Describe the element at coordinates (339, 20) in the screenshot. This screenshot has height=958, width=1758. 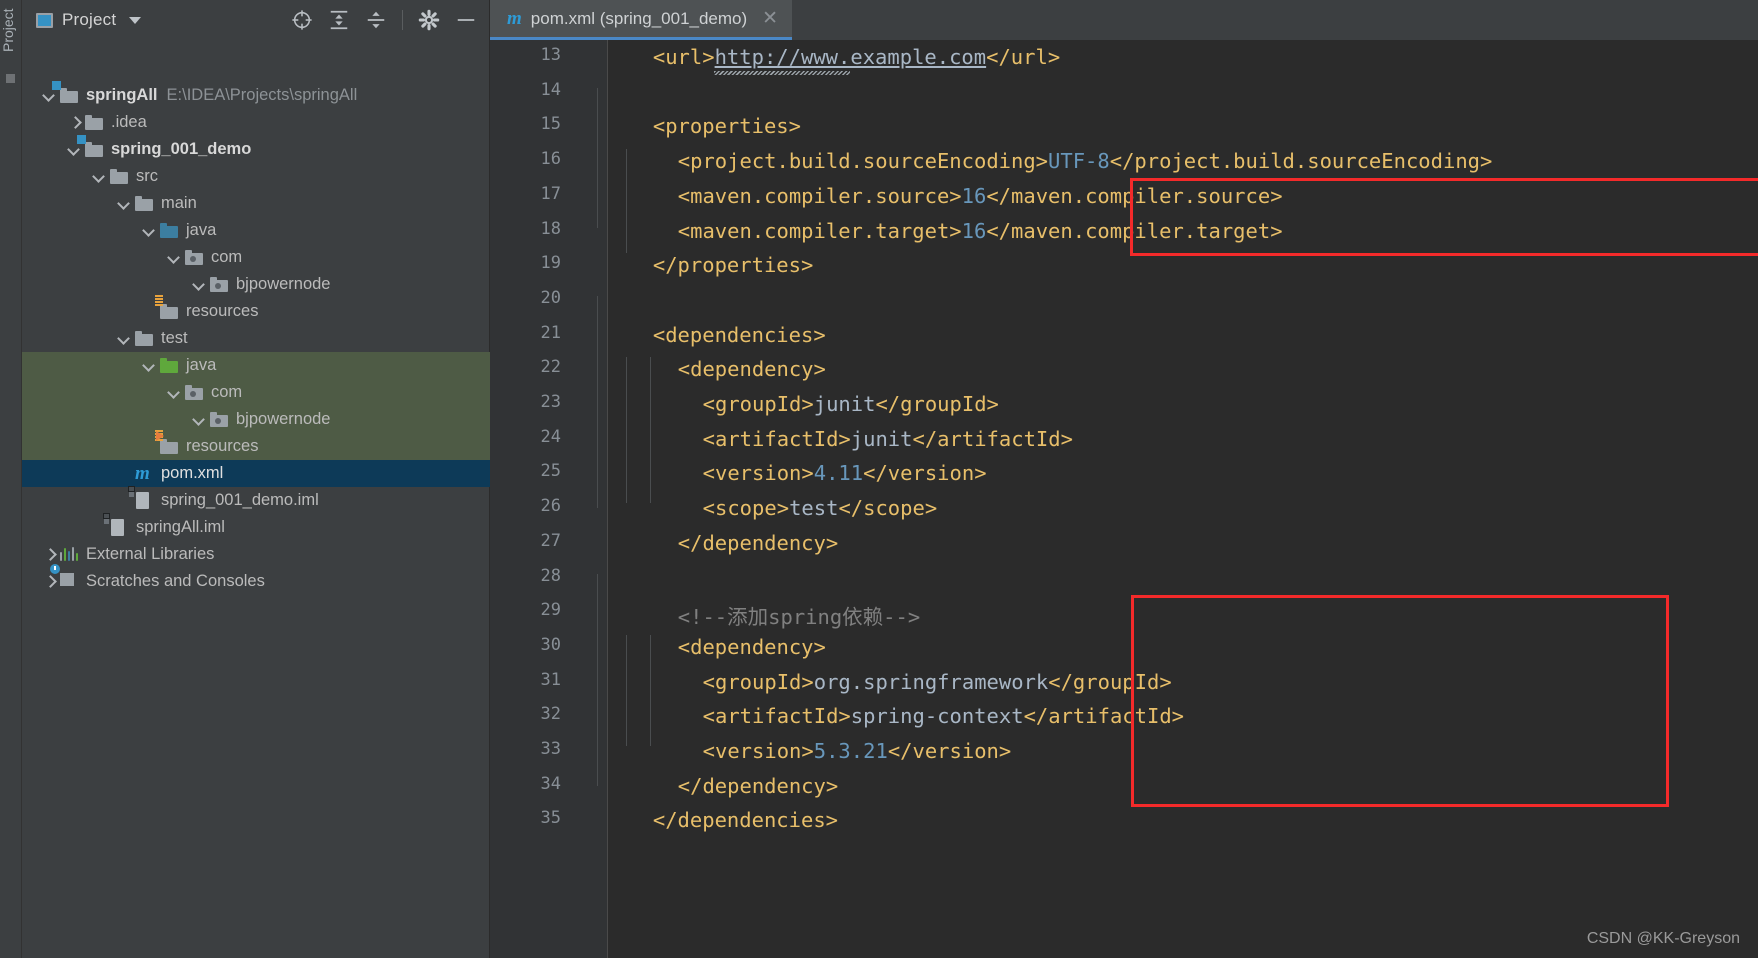
I see `expand-all-icon` at that location.